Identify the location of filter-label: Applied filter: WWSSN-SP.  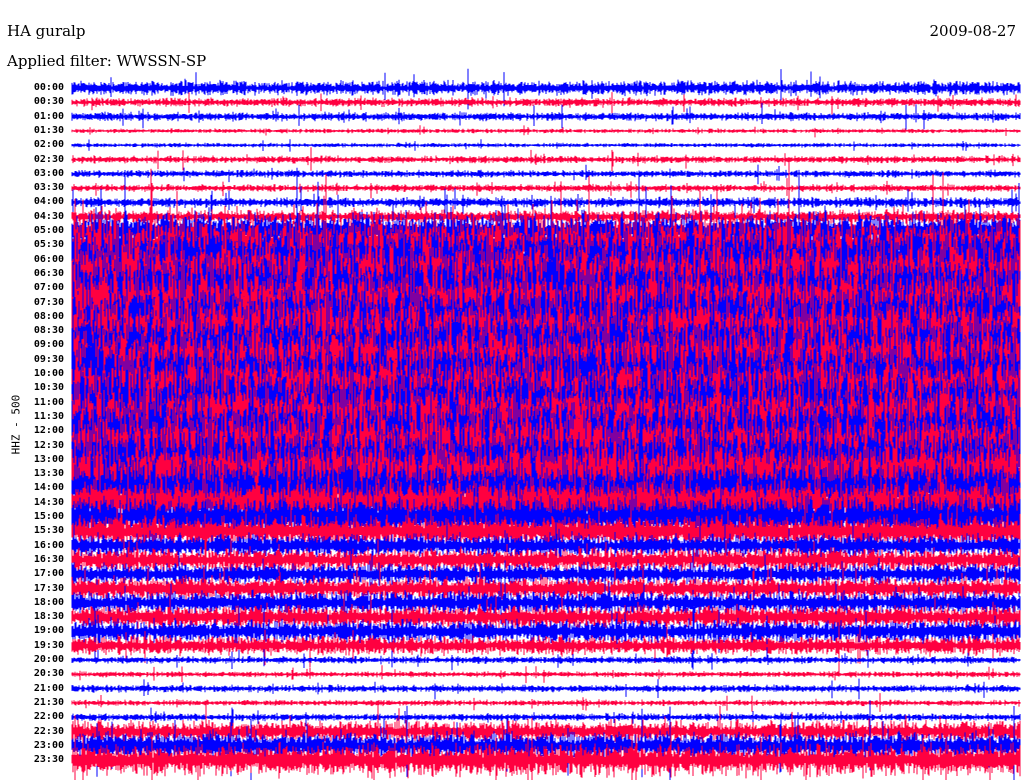
(107, 61).